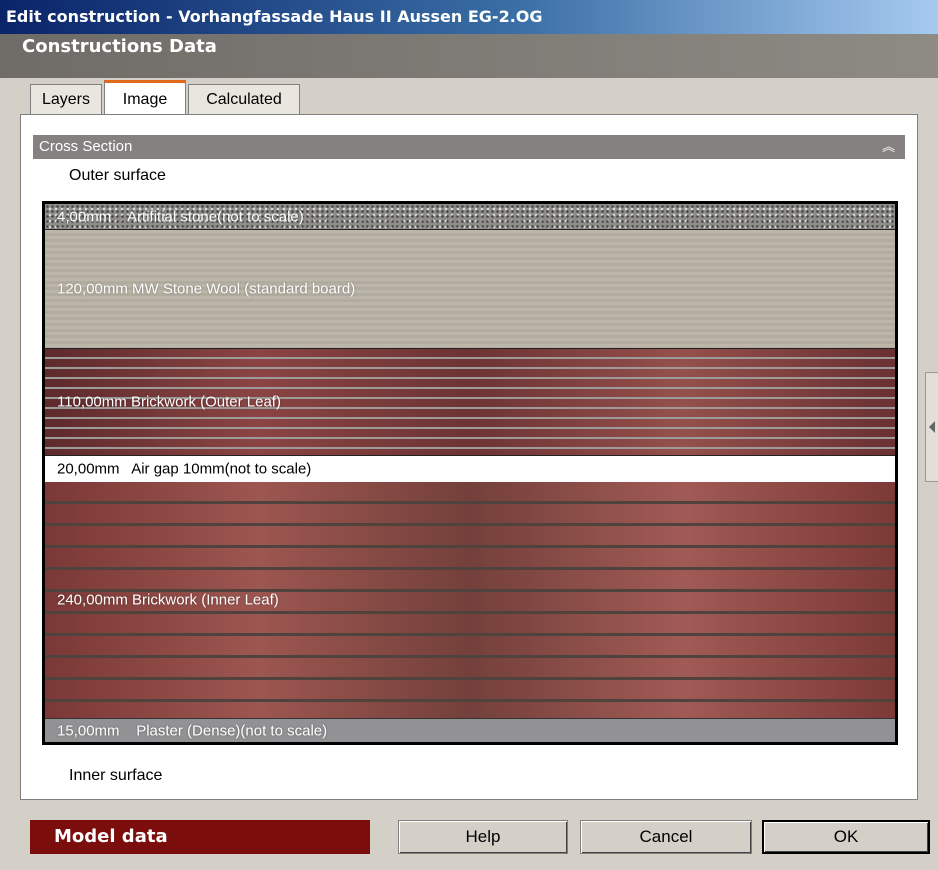 This screenshot has height=870, width=938. I want to click on tab-calculated: Calculated, so click(244, 99).